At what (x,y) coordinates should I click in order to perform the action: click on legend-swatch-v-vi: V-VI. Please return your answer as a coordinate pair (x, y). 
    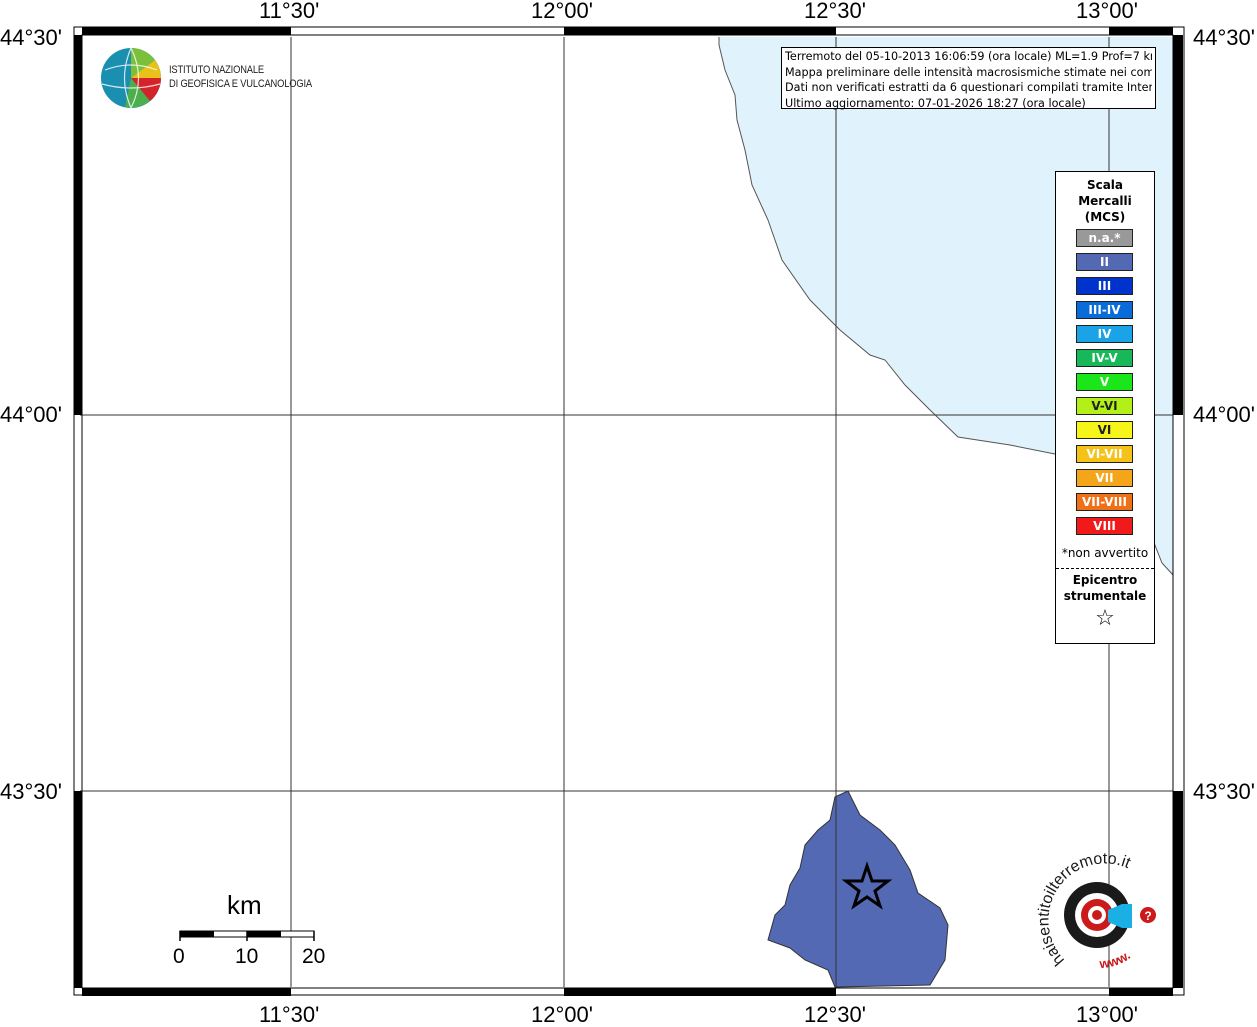
    Looking at the image, I should click on (1104, 406).